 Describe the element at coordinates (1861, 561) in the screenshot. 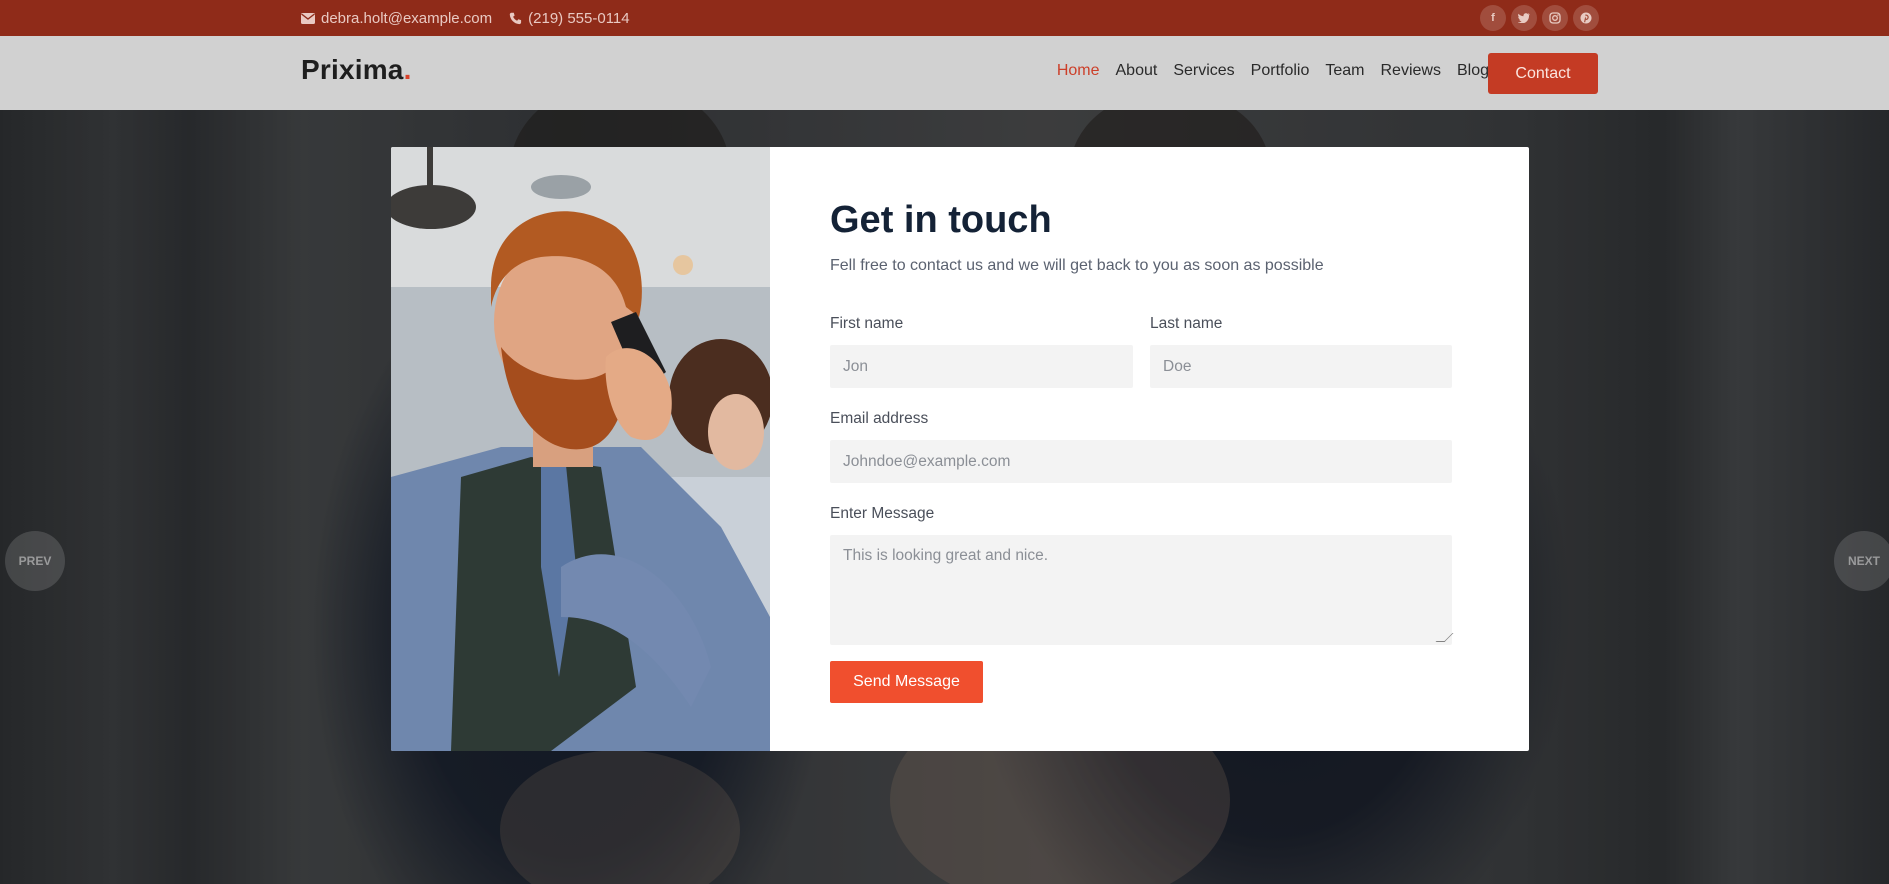

I see `slider-next-button: NEXT` at that location.